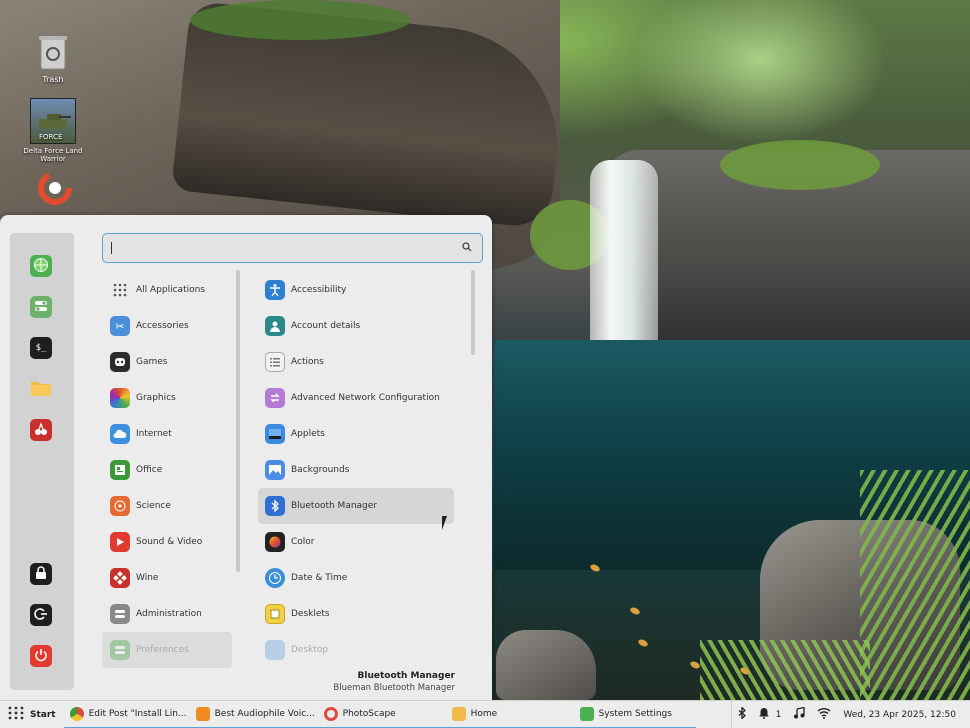 The height and width of the screenshot is (728, 970). Describe the element at coordinates (381, 714) in the screenshot. I see `task-photoscape: PhotoScape` at that location.